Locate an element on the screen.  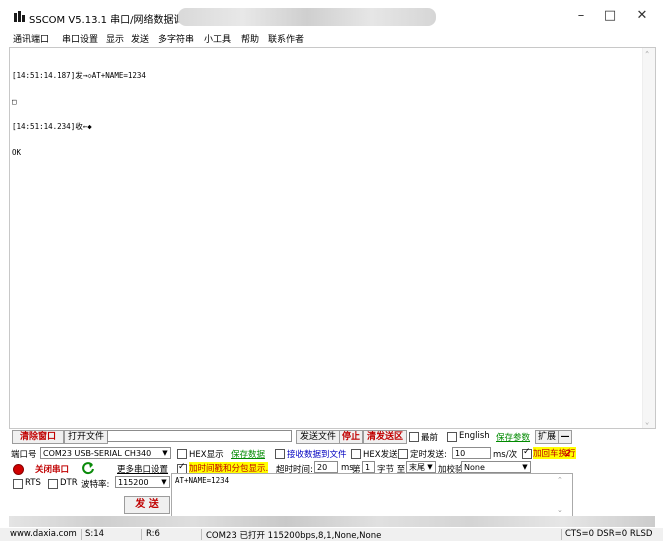
minimize-button: – is located at coordinates (581, 16).